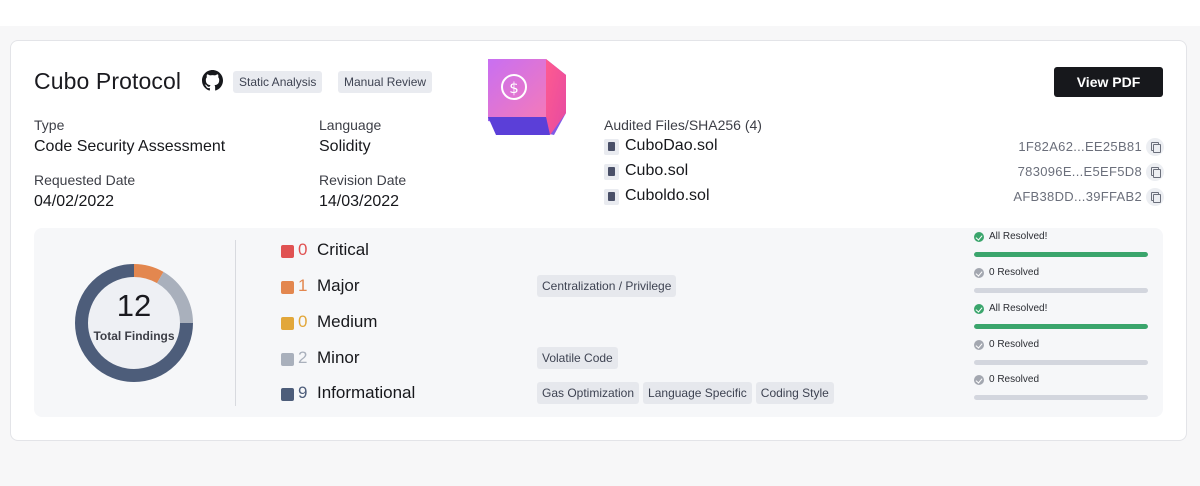 The width and height of the screenshot is (1200, 486). Describe the element at coordinates (148, 274) in the screenshot. I see `donut-segment-major` at that location.